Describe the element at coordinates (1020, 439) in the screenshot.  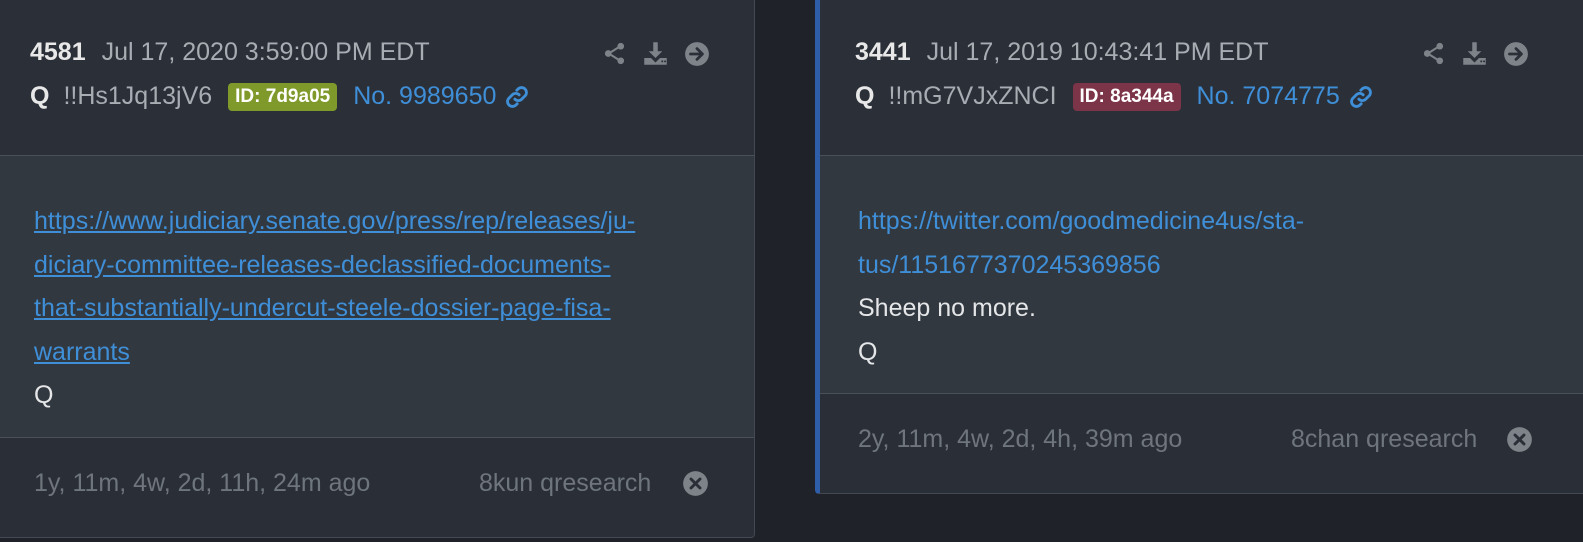
I see `post-age: 2y, 11m, 4w, 2d, 4h, 39m ago` at that location.